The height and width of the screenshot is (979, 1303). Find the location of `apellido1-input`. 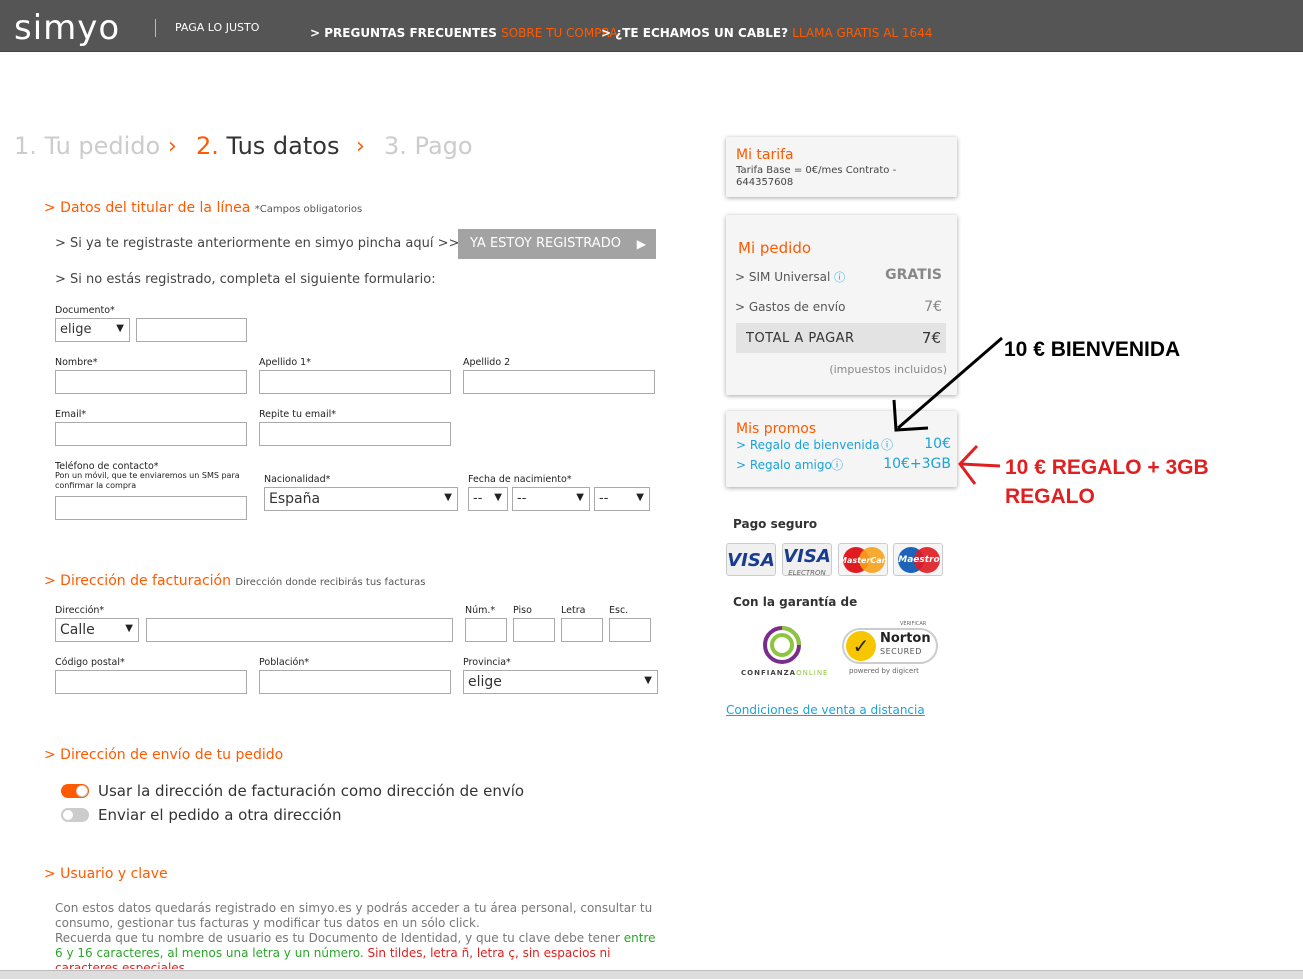

apellido1-input is located at coordinates (355, 382).